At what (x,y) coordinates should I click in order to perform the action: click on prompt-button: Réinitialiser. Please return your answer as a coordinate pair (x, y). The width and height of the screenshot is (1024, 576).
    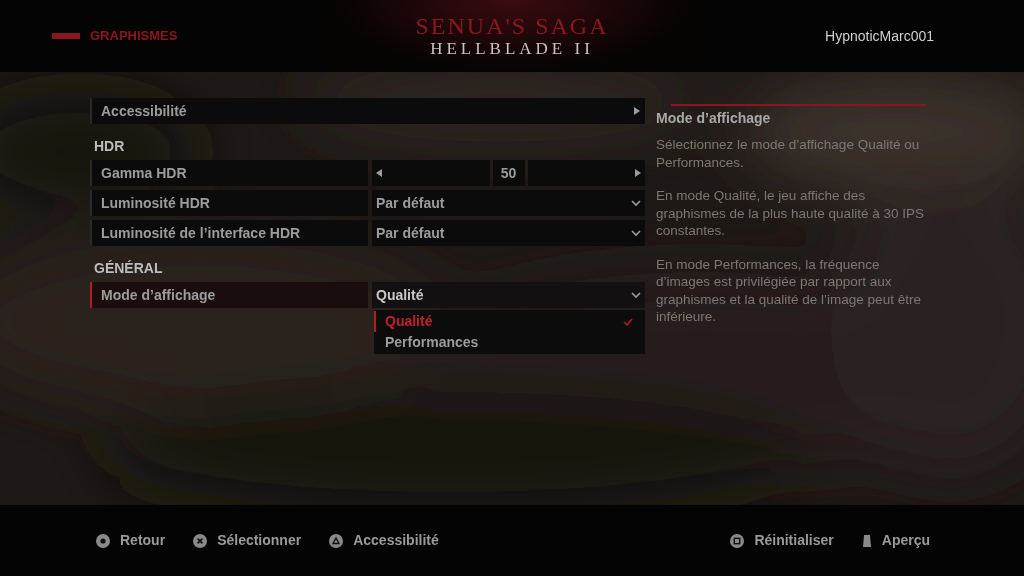
    Looking at the image, I should click on (782, 540).